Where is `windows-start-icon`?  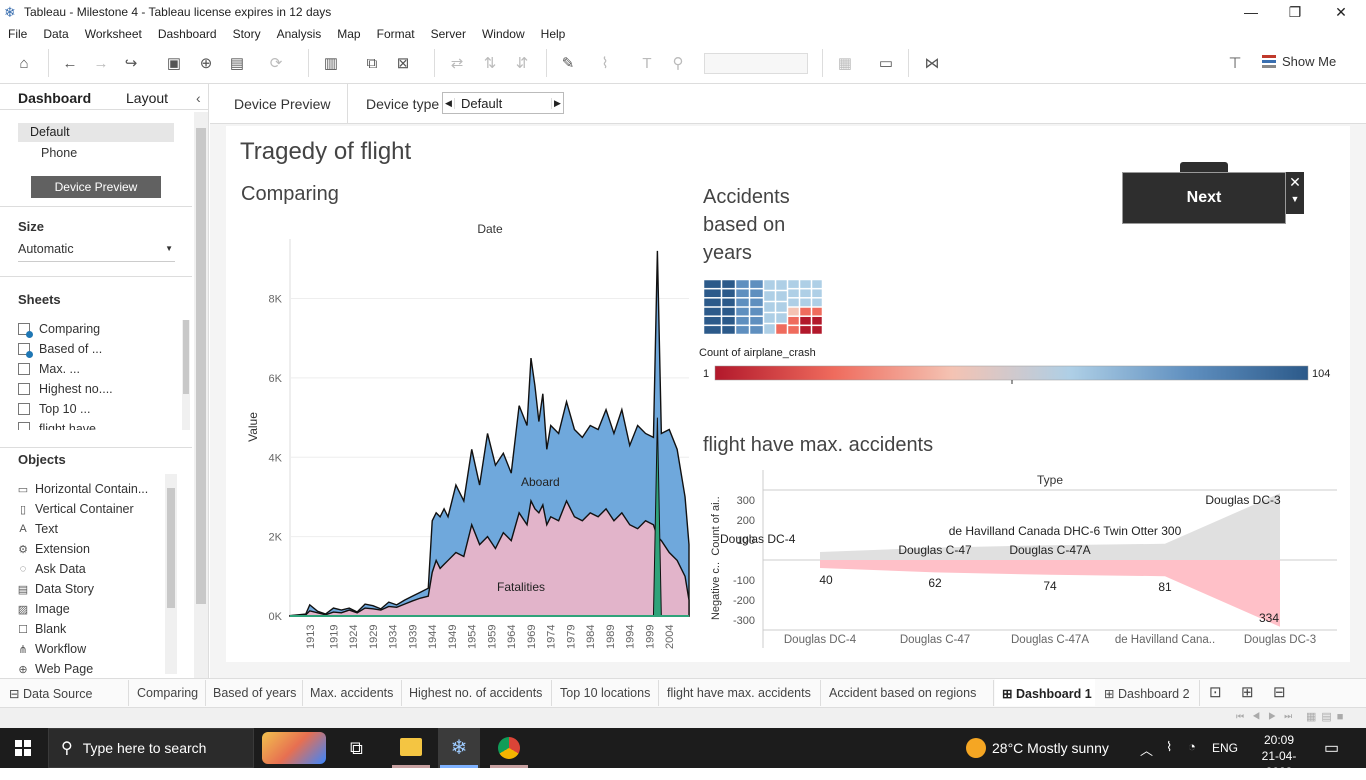
windows-start-icon is located at coordinates (23, 748).